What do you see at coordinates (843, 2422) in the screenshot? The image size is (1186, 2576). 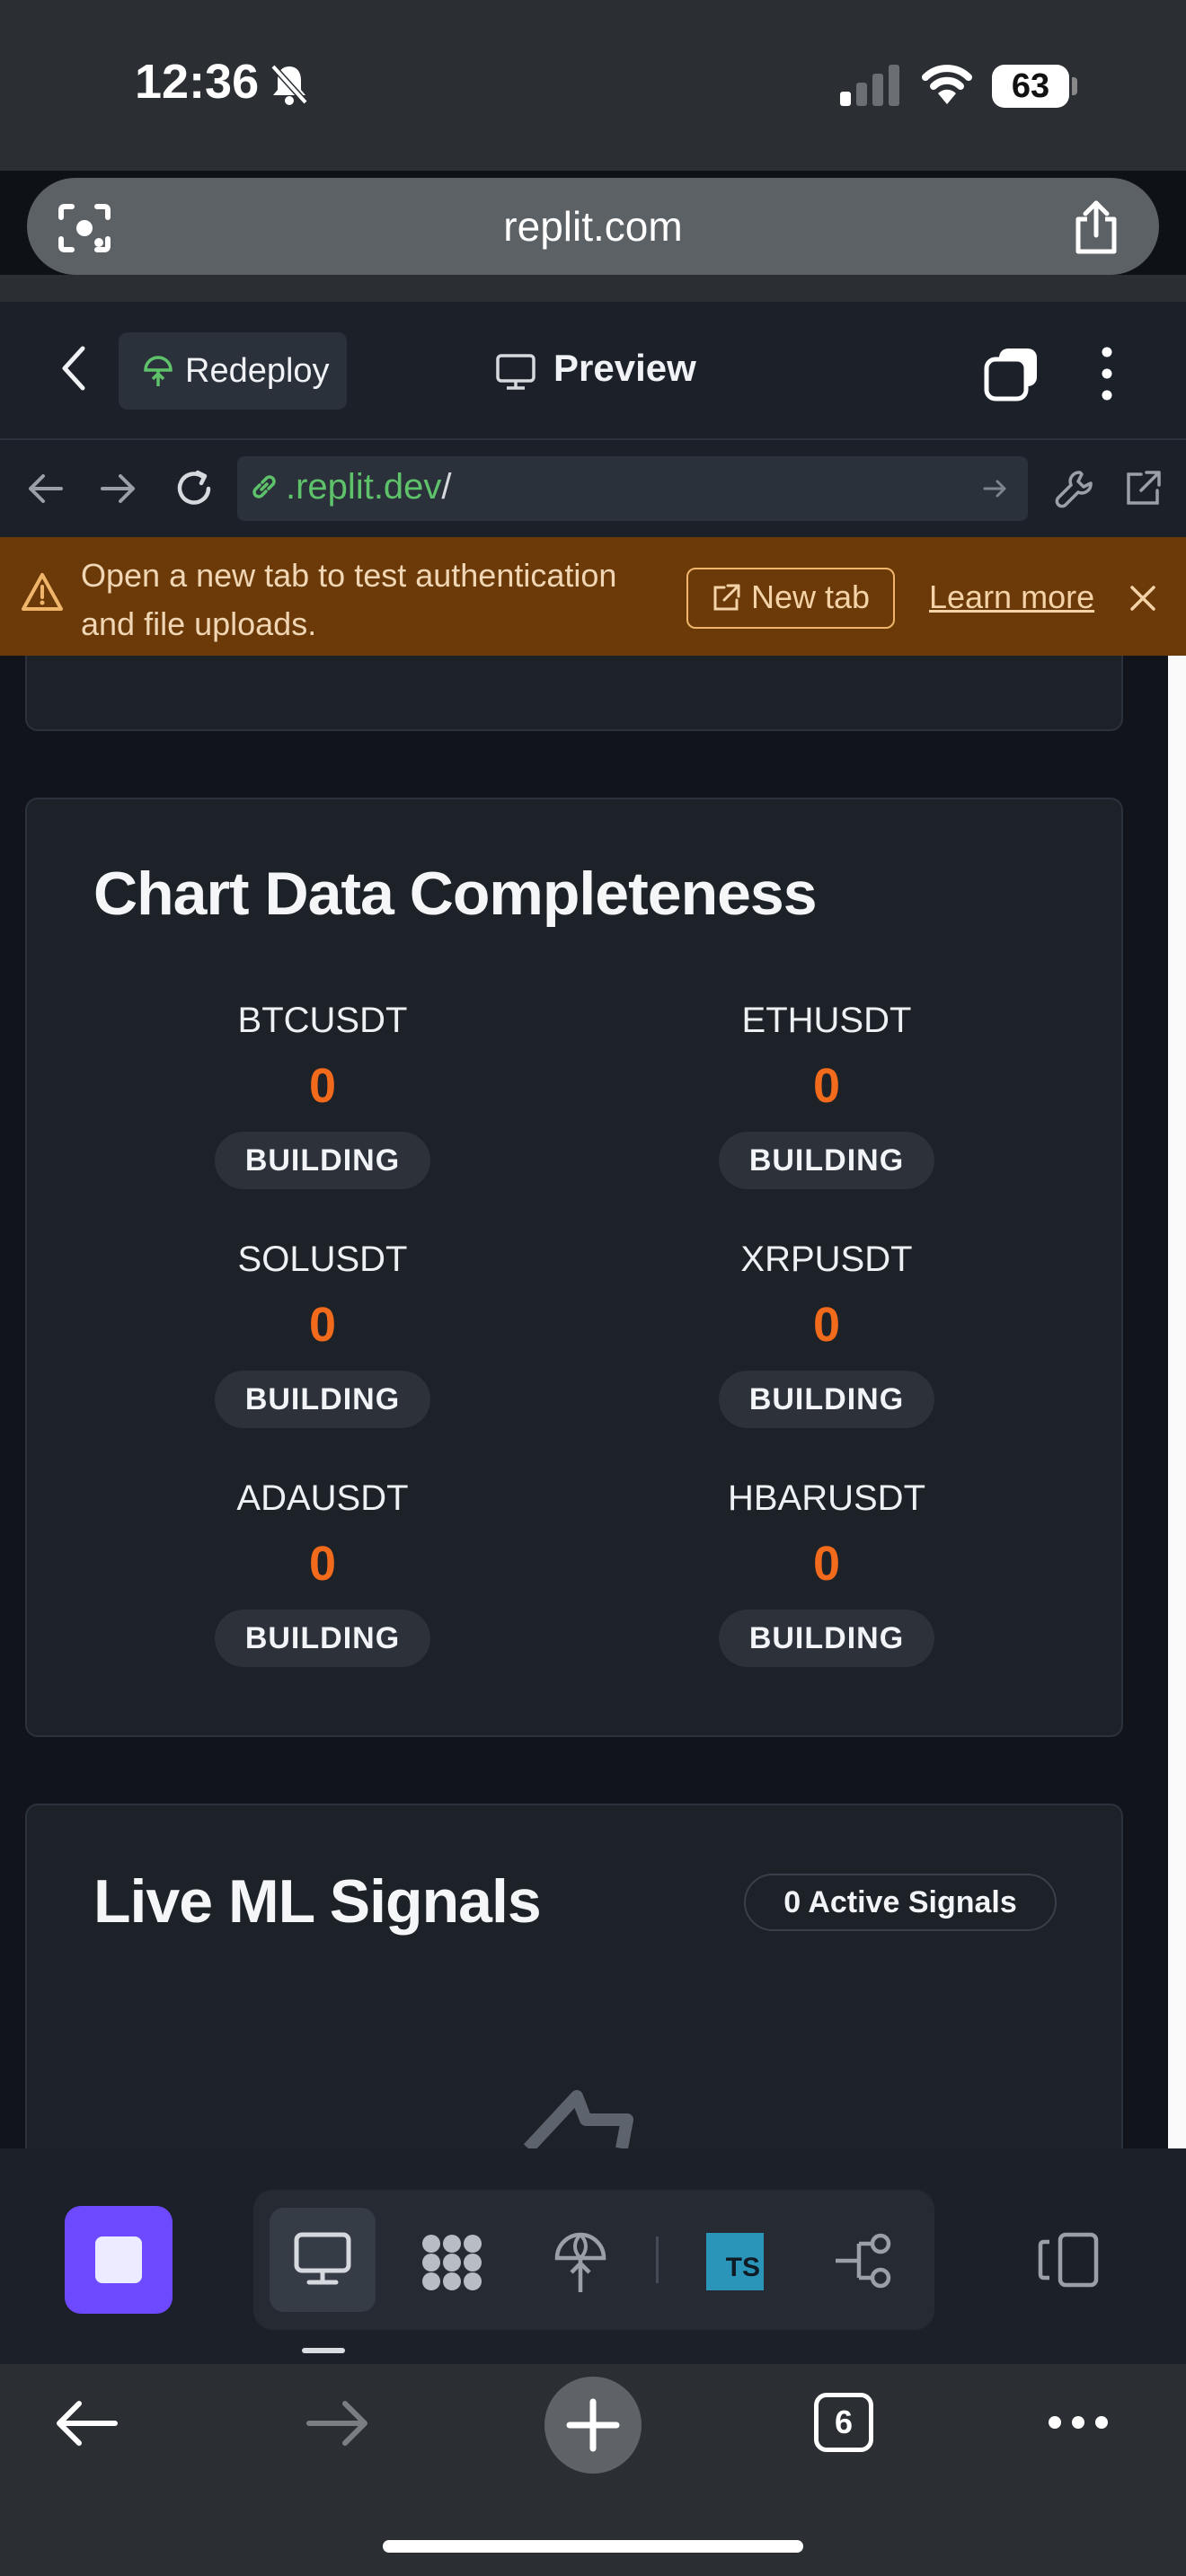 I see `tab-count-button: 6` at bounding box center [843, 2422].